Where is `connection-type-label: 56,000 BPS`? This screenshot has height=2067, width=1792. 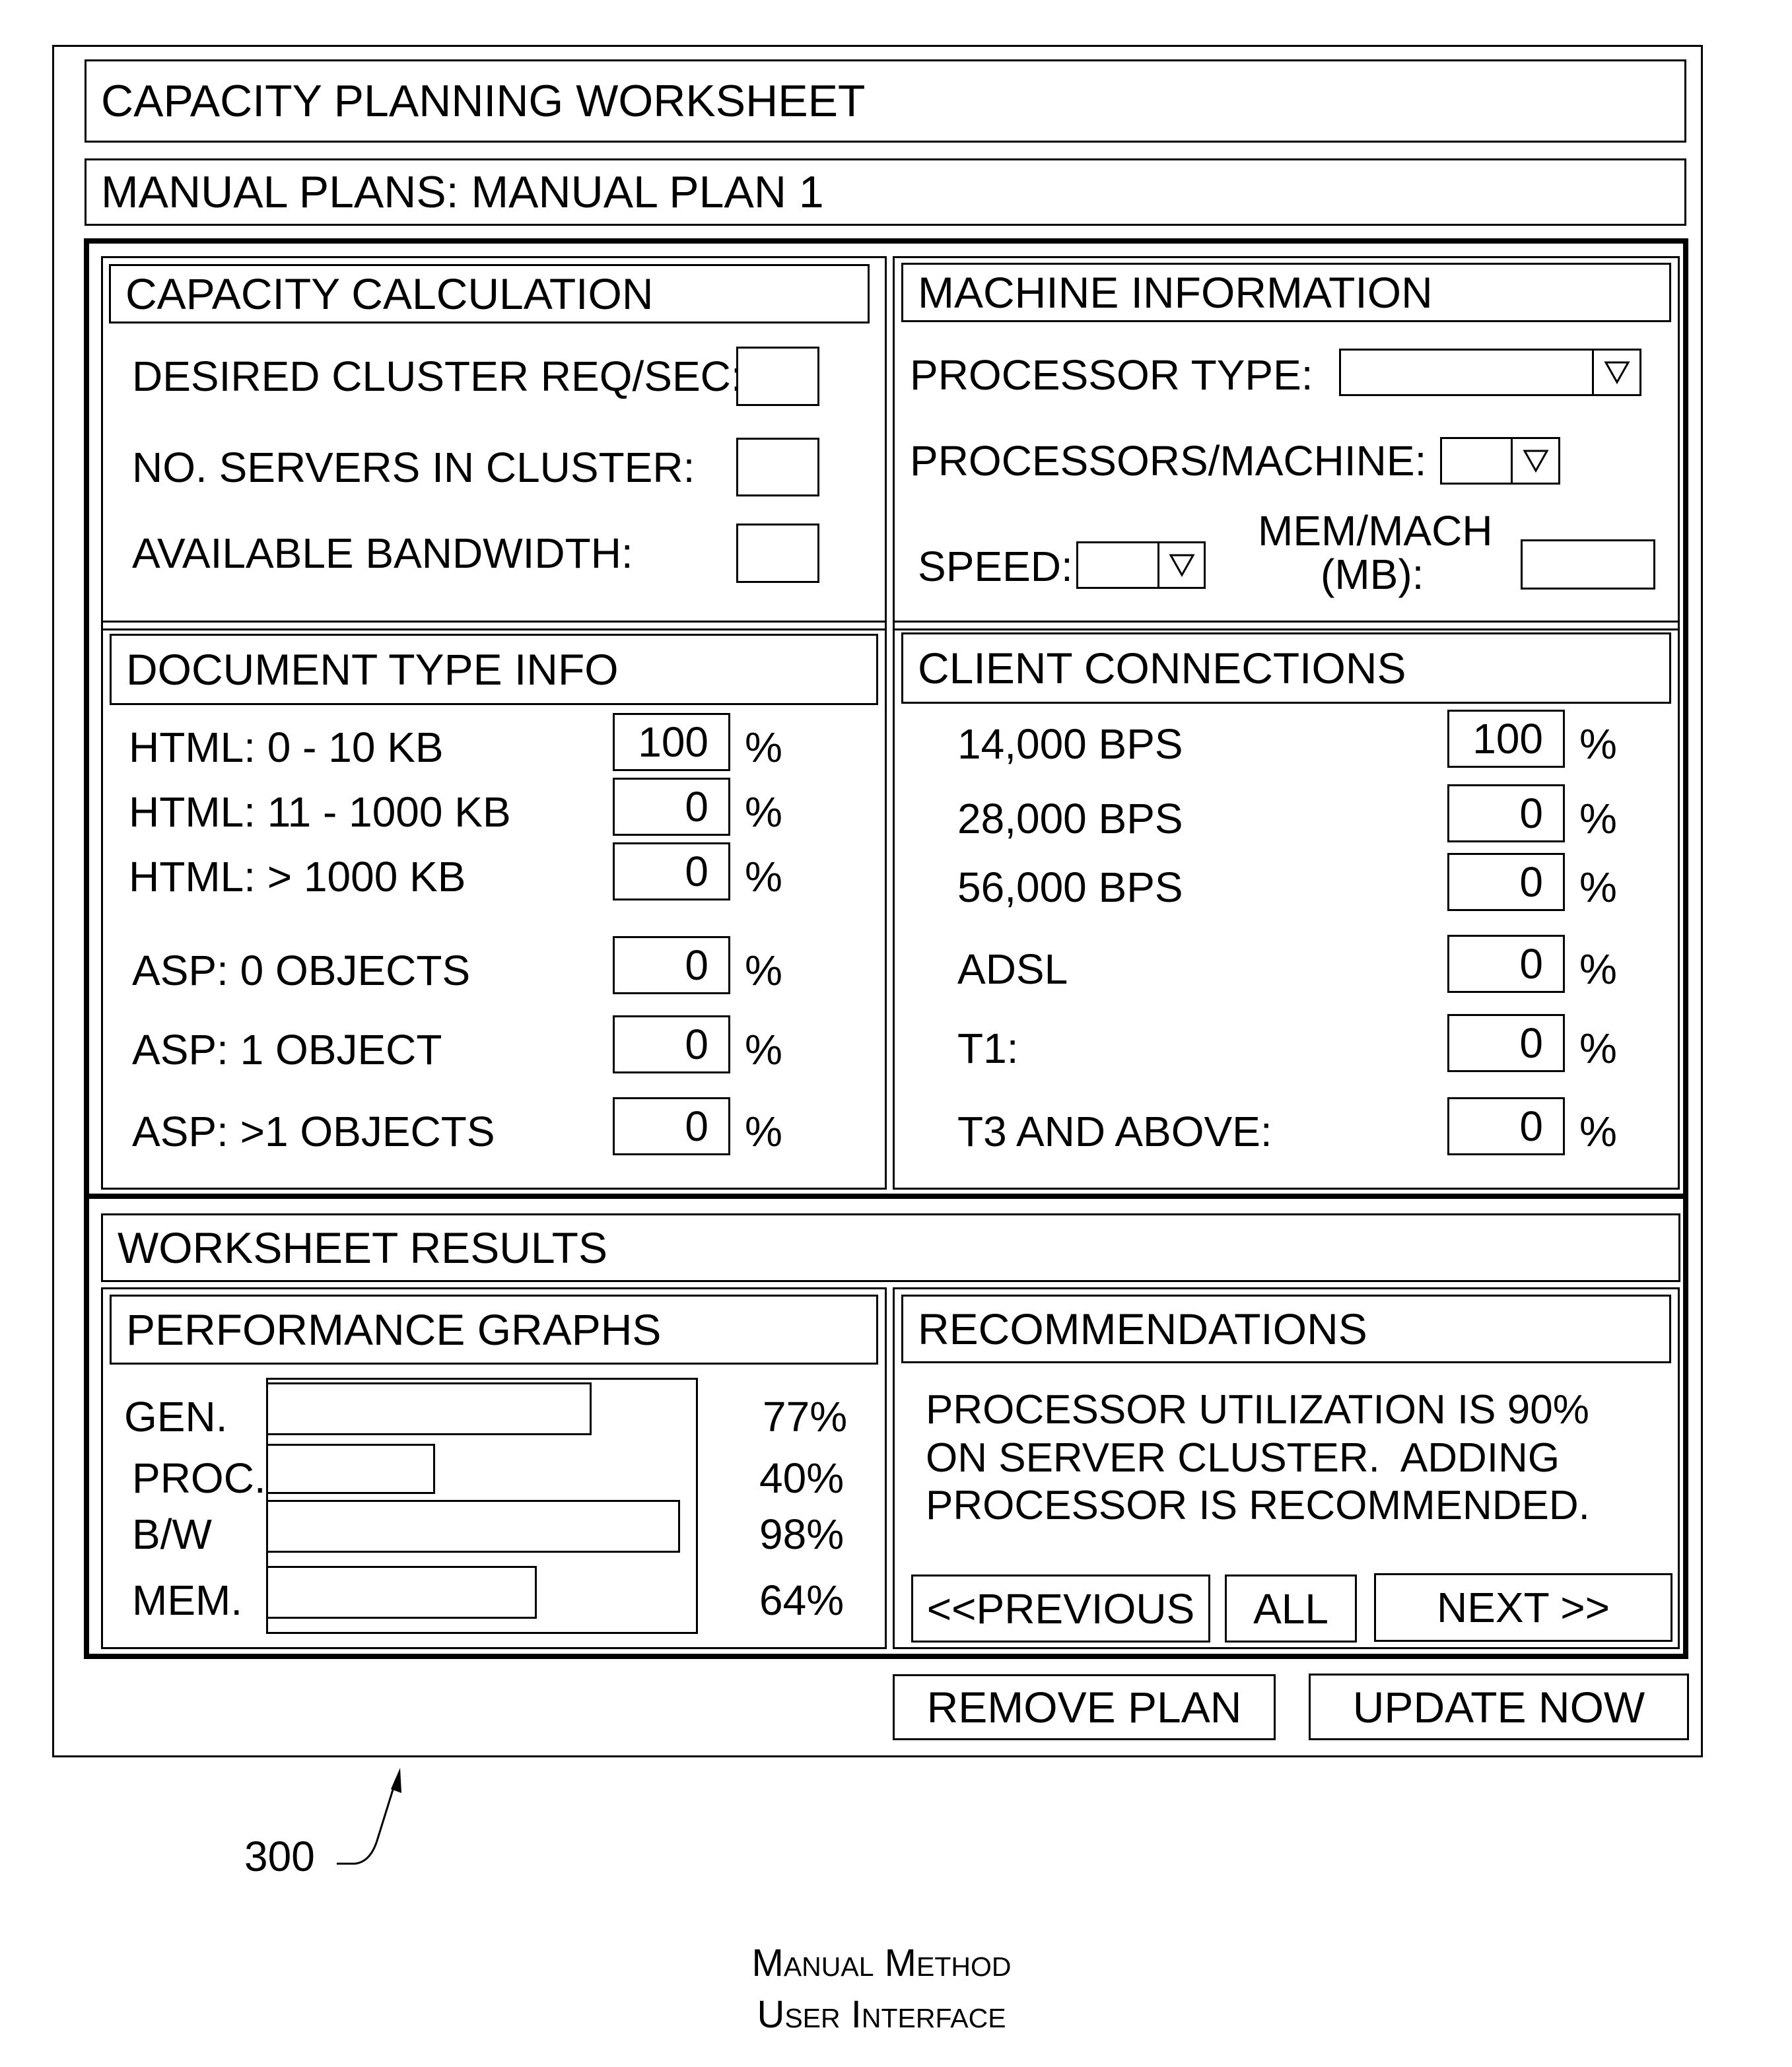
connection-type-label: 56,000 BPS is located at coordinates (1070, 887).